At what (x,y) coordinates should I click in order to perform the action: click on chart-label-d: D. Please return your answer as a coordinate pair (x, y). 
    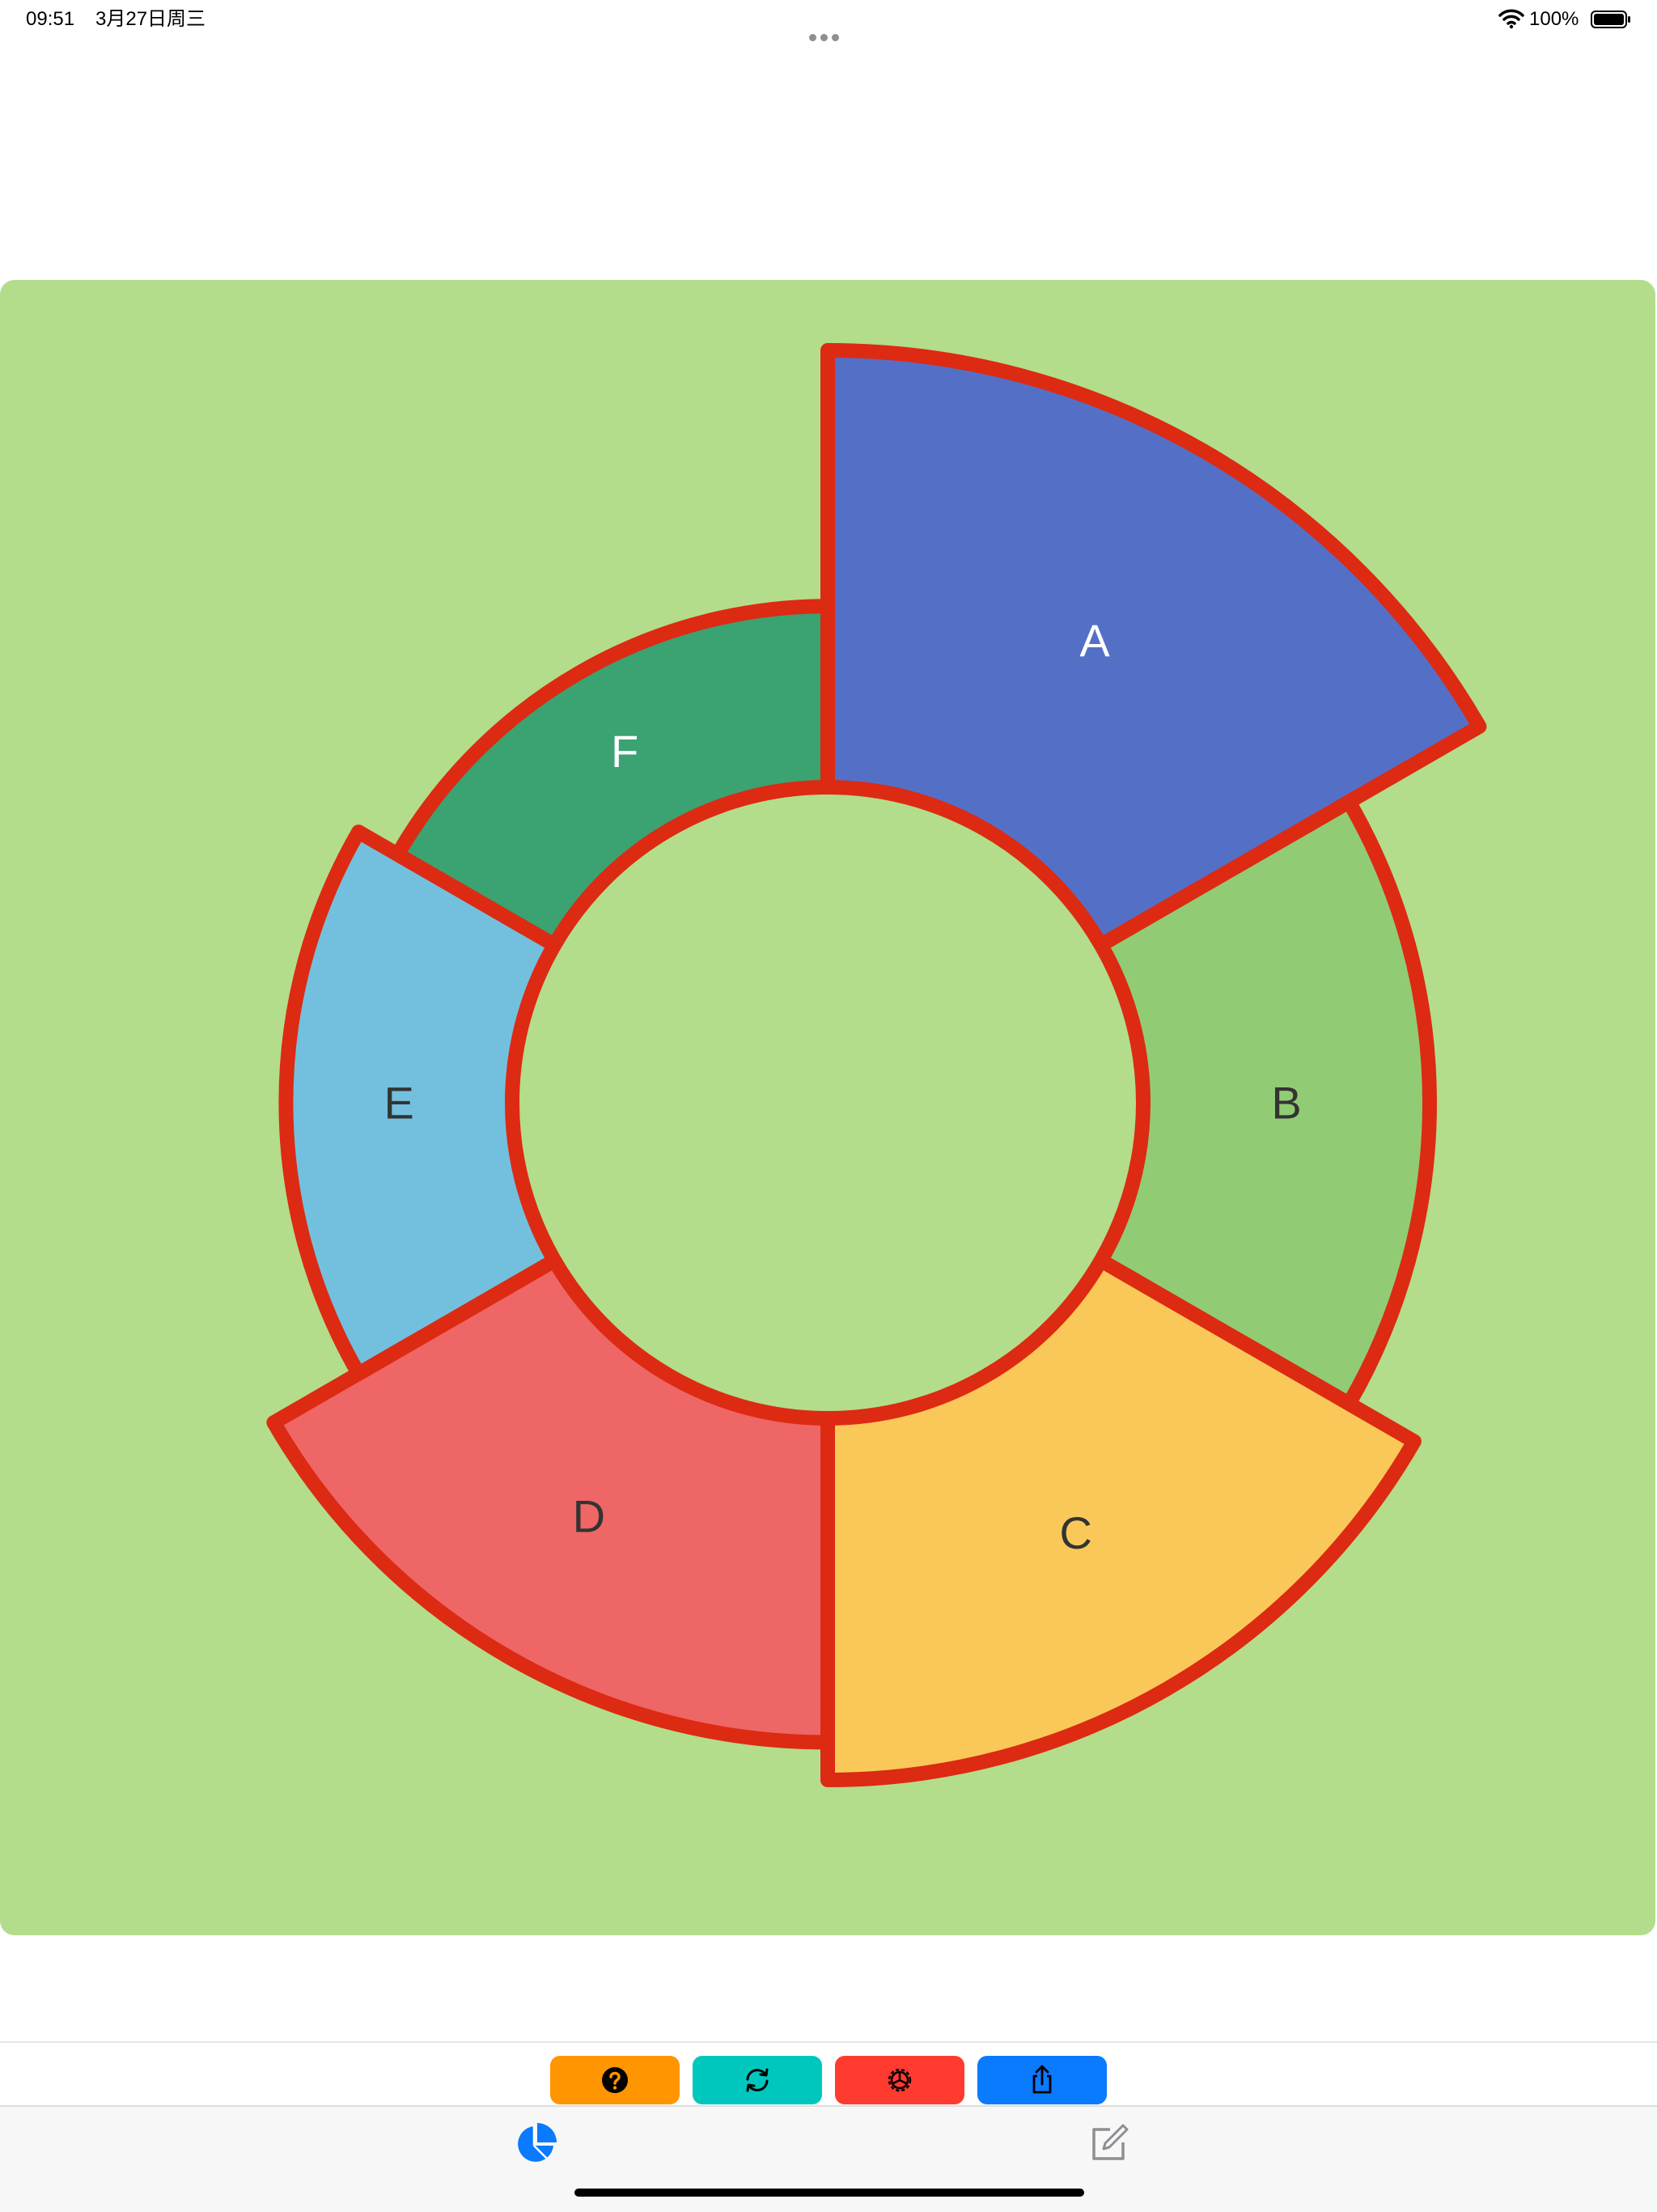
    Looking at the image, I should click on (589, 1516).